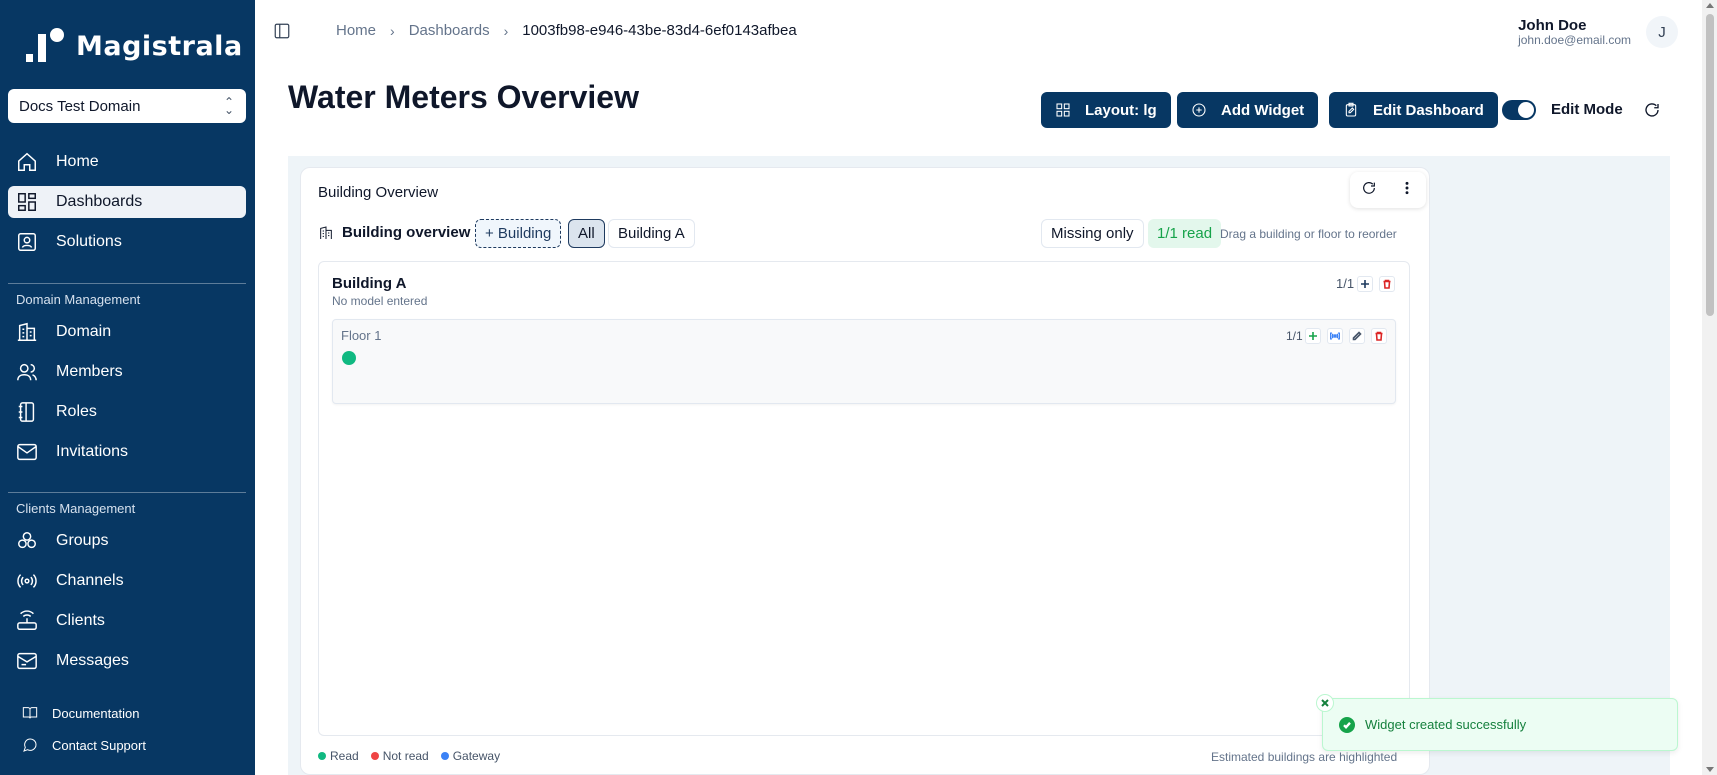 This screenshot has height=775, width=1717. What do you see at coordinates (127, 162) in the screenshot?
I see `sidebar-item-home: Home` at bounding box center [127, 162].